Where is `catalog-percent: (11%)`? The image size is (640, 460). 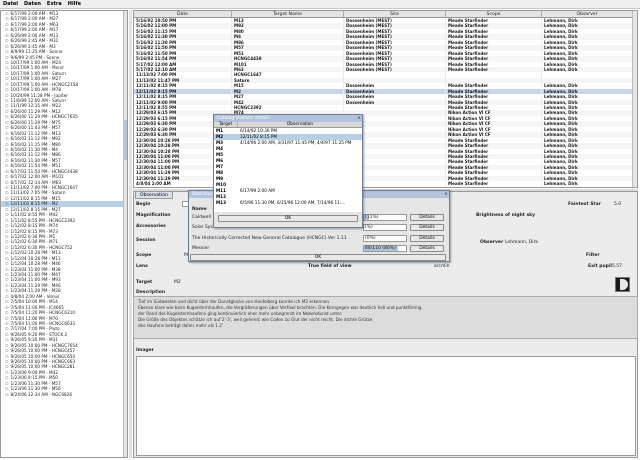 catalog-percent: (11%) is located at coordinates (372, 217).